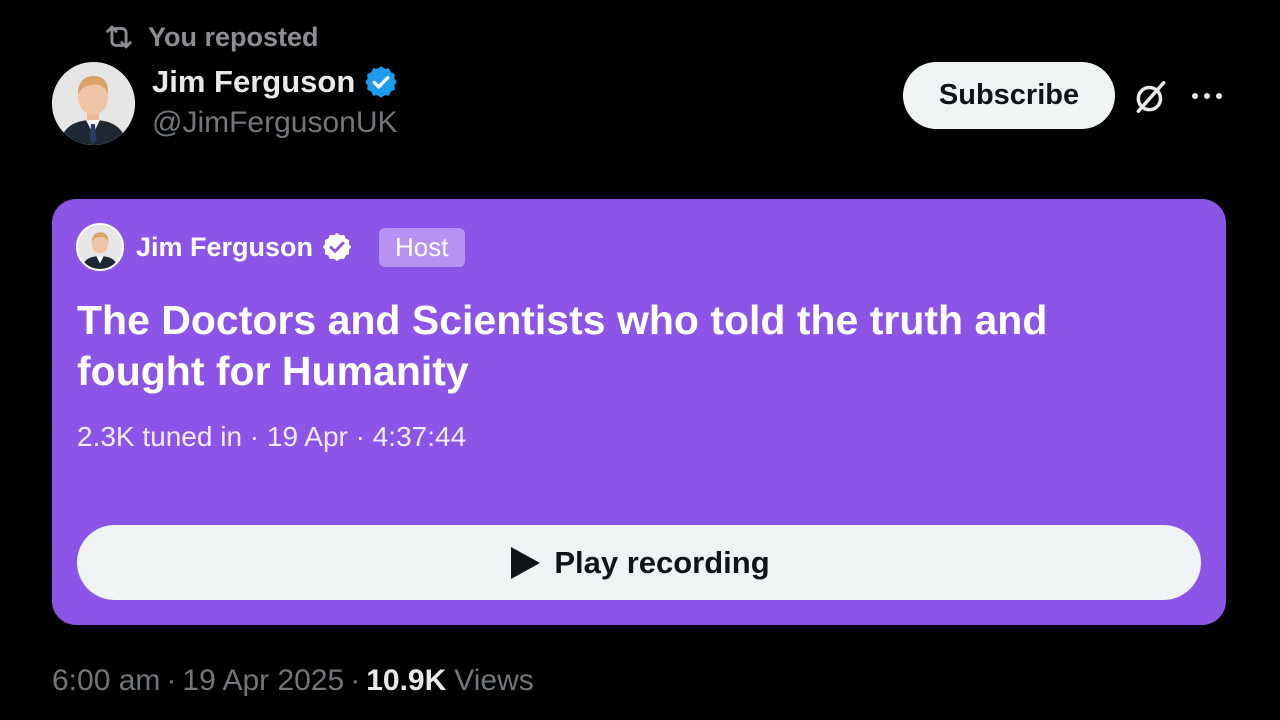 This screenshot has height=720, width=1280. Describe the element at coordinates (263, 681) in the screenshot. I see `post-date: 19 Apr 2025` at that location.